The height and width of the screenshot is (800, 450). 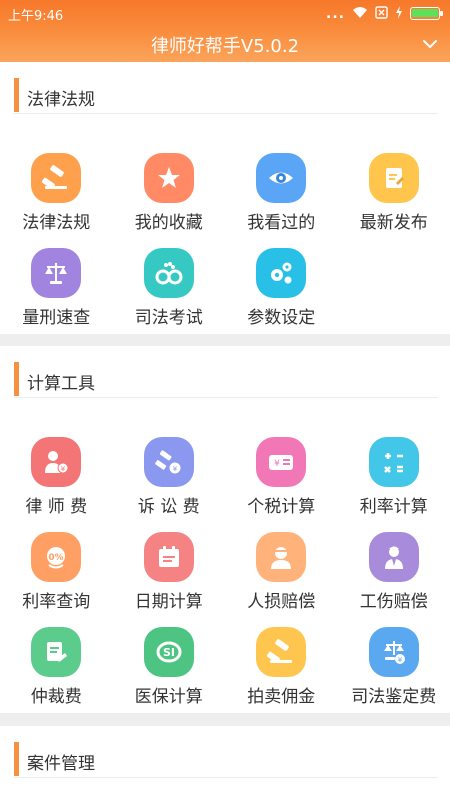 What do you see at coordinates (393, 652) in the screenshot?
I see `judicial-appraisal-icon: ¥` at bounding box center [393, 652].